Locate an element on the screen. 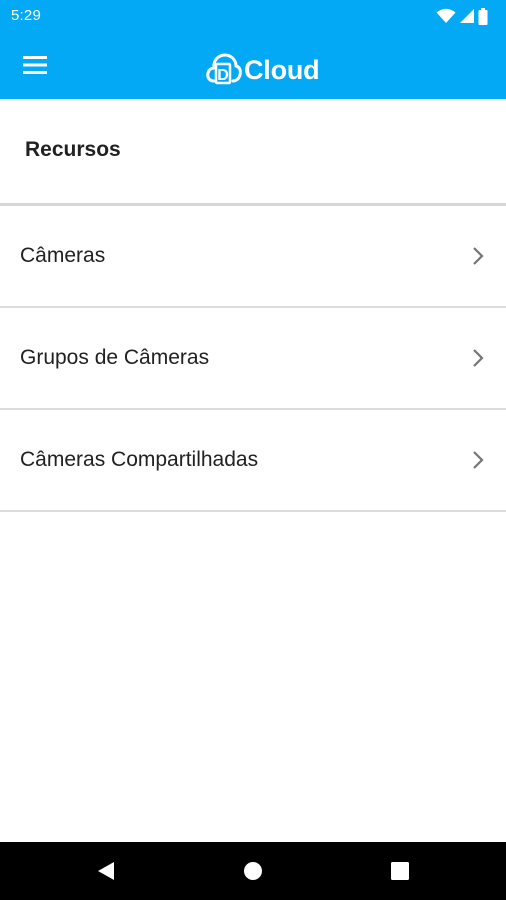 This screenshot has width=506, height=900. logo-mark: D is located at coordinates (223, 75).